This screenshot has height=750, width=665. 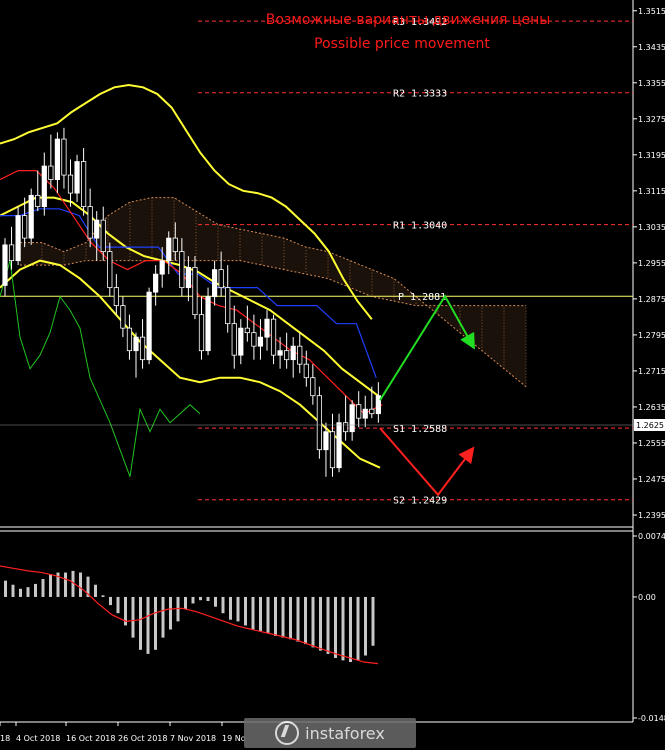 I want to click on price-tick-label: 1.3435, so click(x=651, y=47).